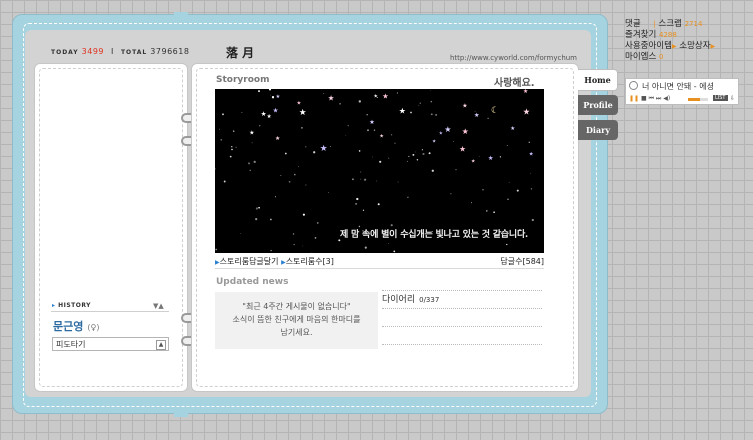 The height and width of the screenshot is (440, 753). What do you see at coordinates (110, 344) in the screenshot?
I see `mood-select: 피도타기 ▲` at bounding box center [110, 344].